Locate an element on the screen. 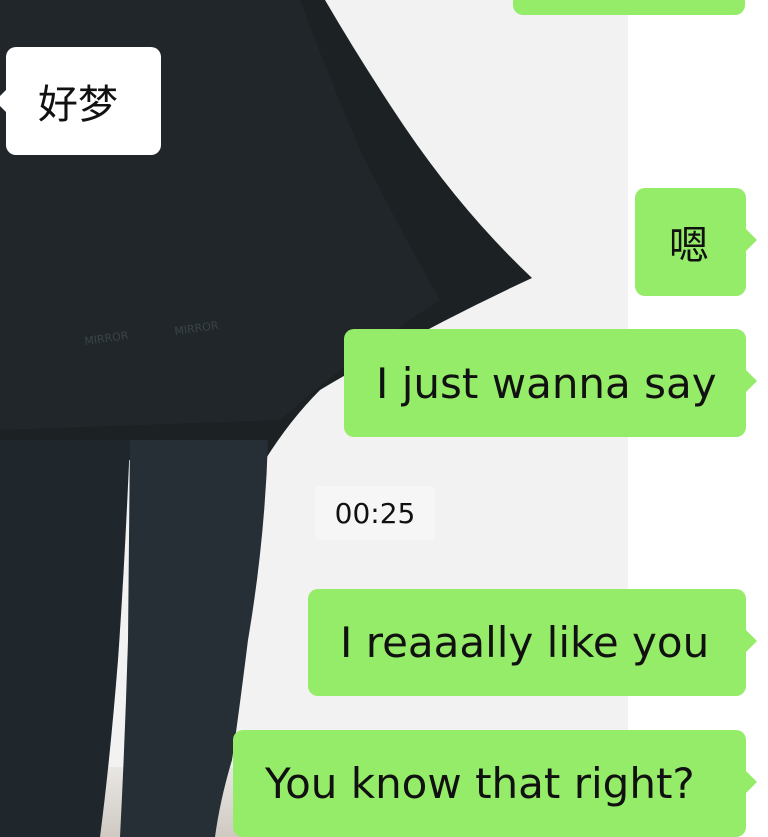 The height and width of the screenshot is (837, 768). message-bubble-sent: 嗯 is located at coordinates (696, 242).